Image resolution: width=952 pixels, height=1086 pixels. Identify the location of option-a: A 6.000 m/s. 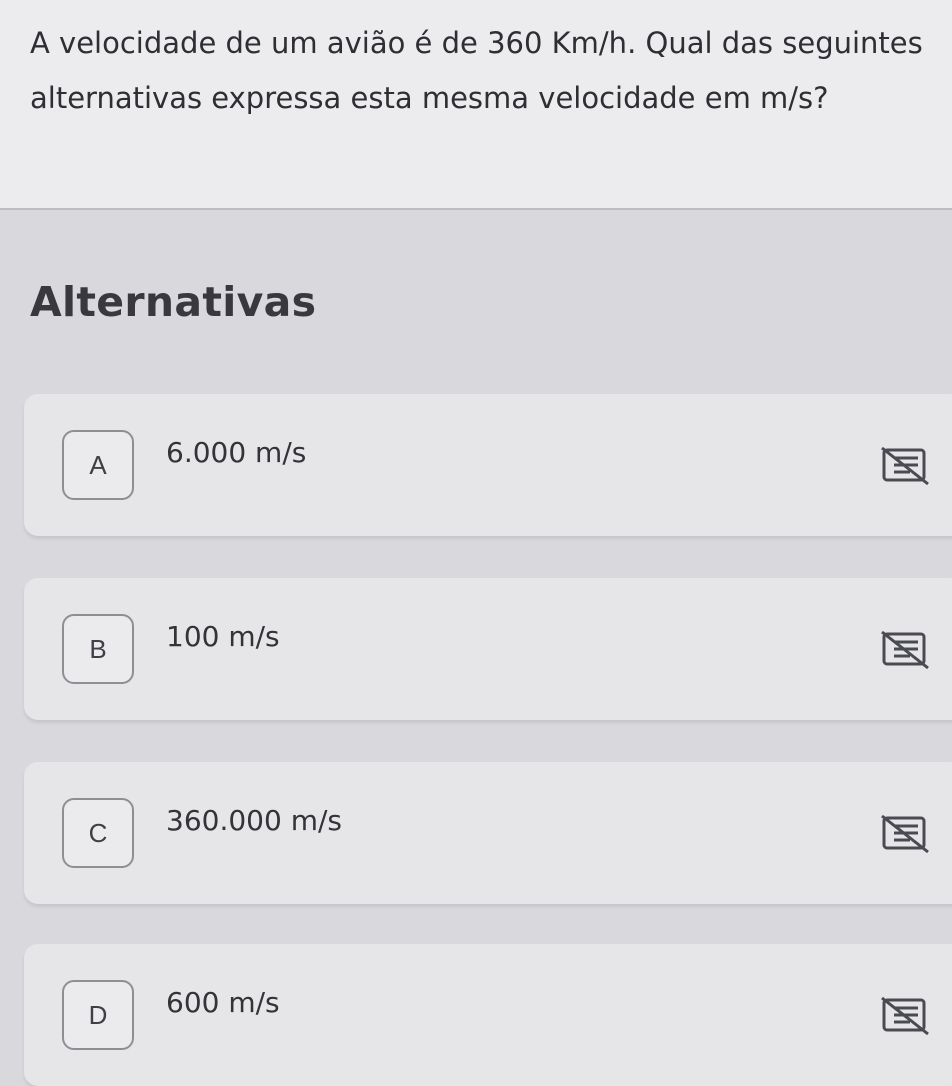
(488, 465).